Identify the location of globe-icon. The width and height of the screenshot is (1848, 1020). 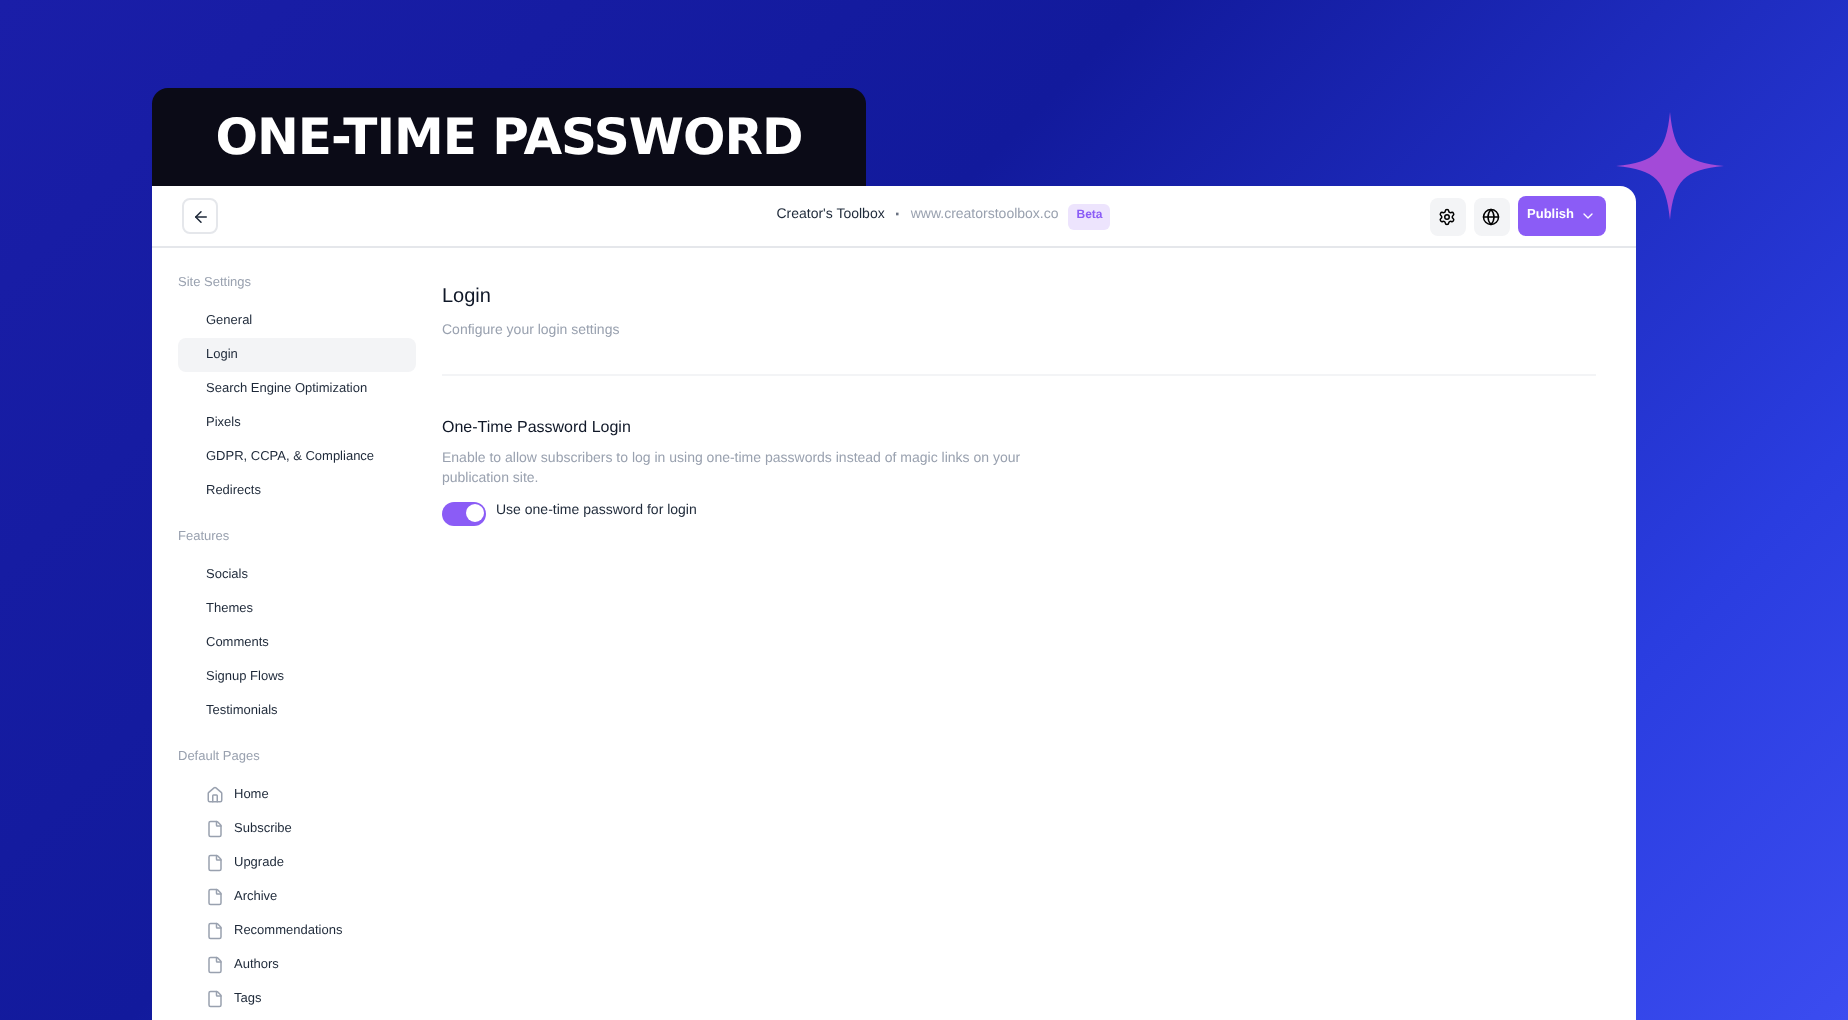
(1491, 216).